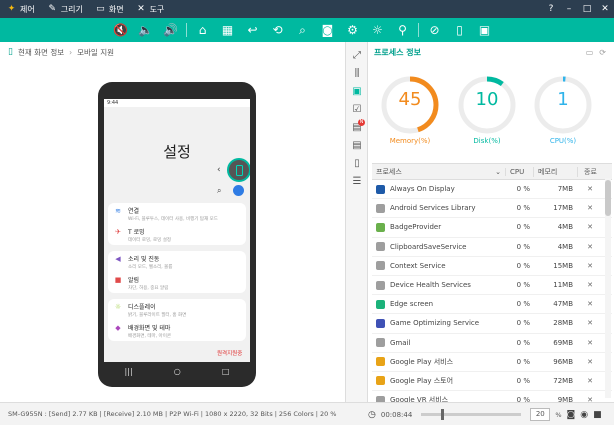 This screenshot has width=614, height=425. I want to click on back-icon: ↩, so click(252, 30).